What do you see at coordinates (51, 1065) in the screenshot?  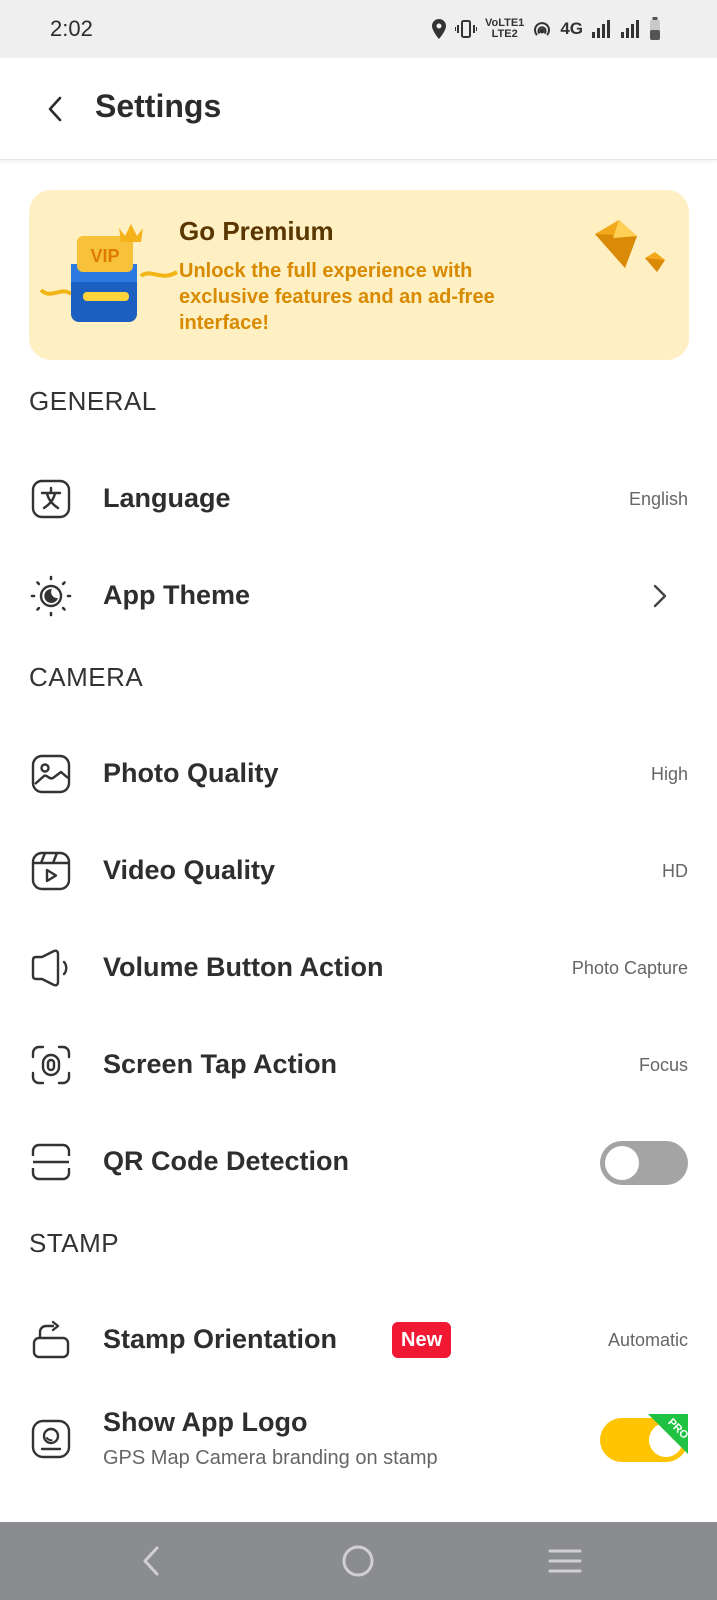 I see `tap-icon` at bounding box center [51, 1065].